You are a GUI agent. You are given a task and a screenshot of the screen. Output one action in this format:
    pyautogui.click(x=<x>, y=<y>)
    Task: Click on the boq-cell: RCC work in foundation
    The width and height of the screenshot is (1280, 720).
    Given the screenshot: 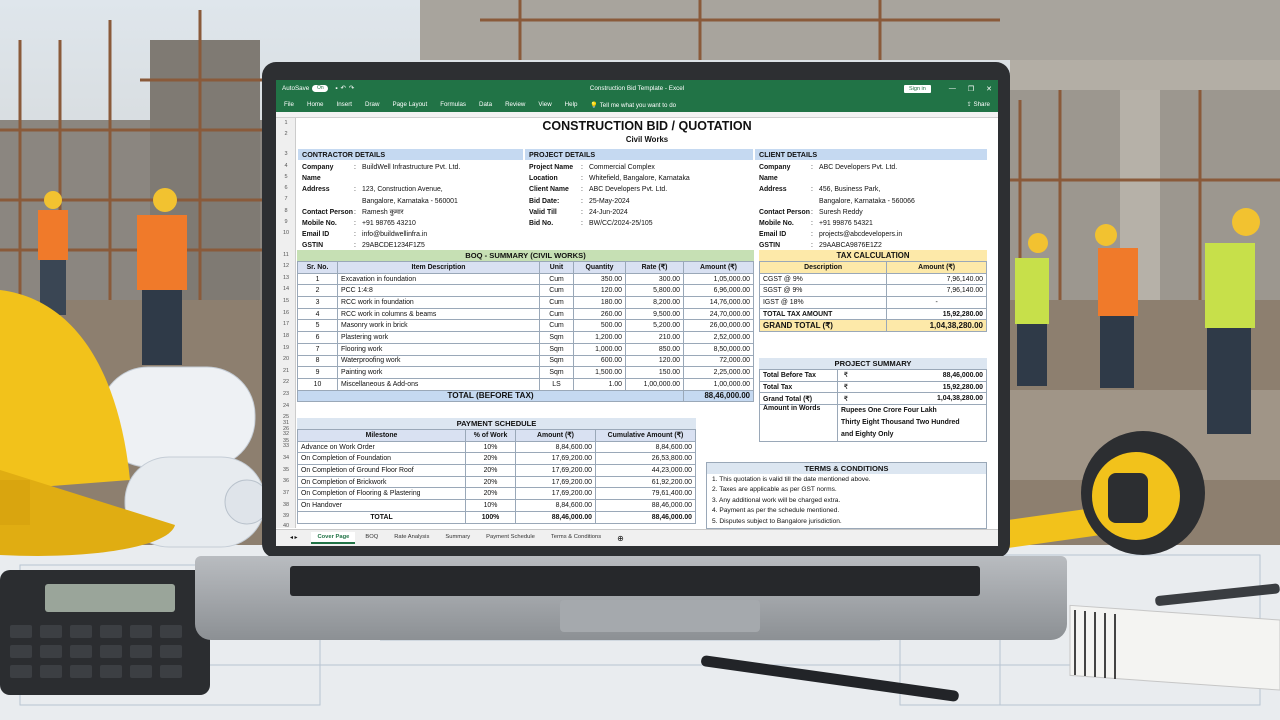 What is the action you would take?
    pyautogui.click(x=438, y=302)
    